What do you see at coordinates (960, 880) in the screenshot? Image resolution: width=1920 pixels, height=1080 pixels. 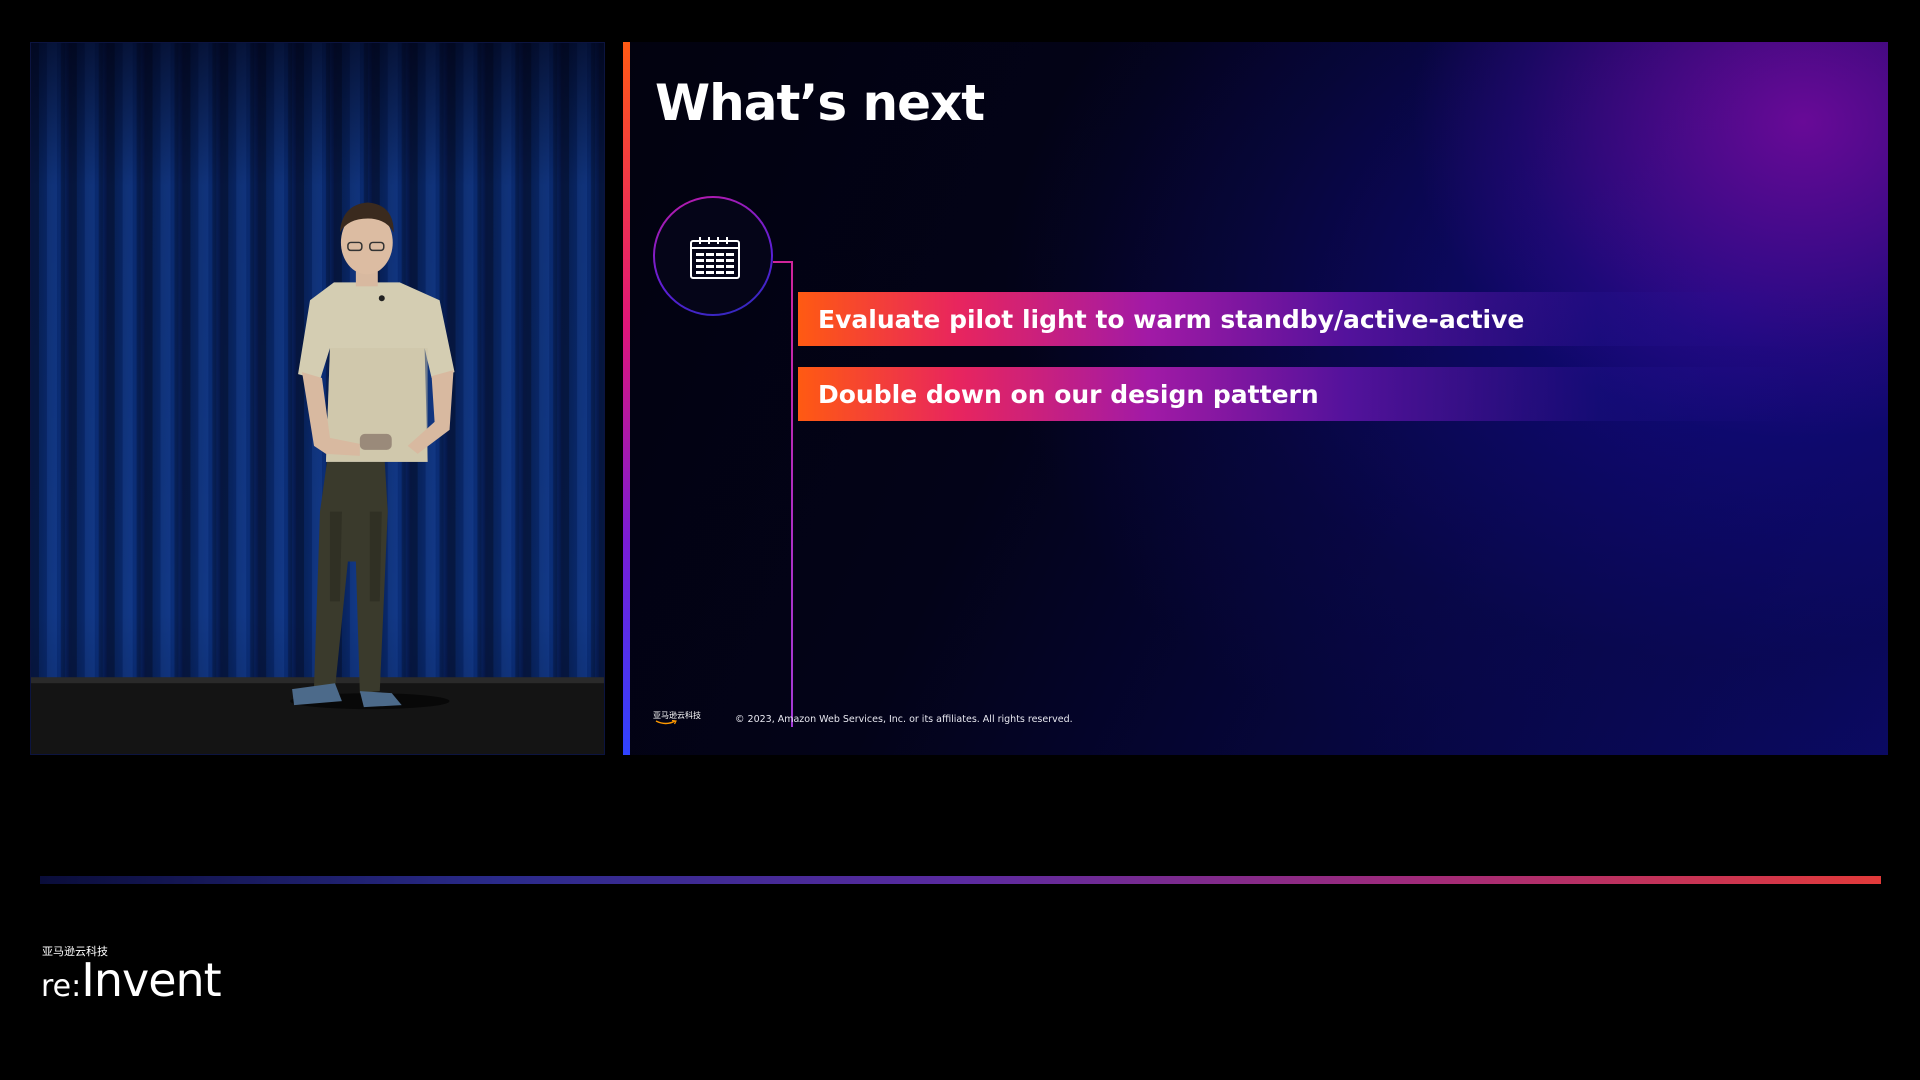 I see `gradient-divider` at bounding box center [960, 880].